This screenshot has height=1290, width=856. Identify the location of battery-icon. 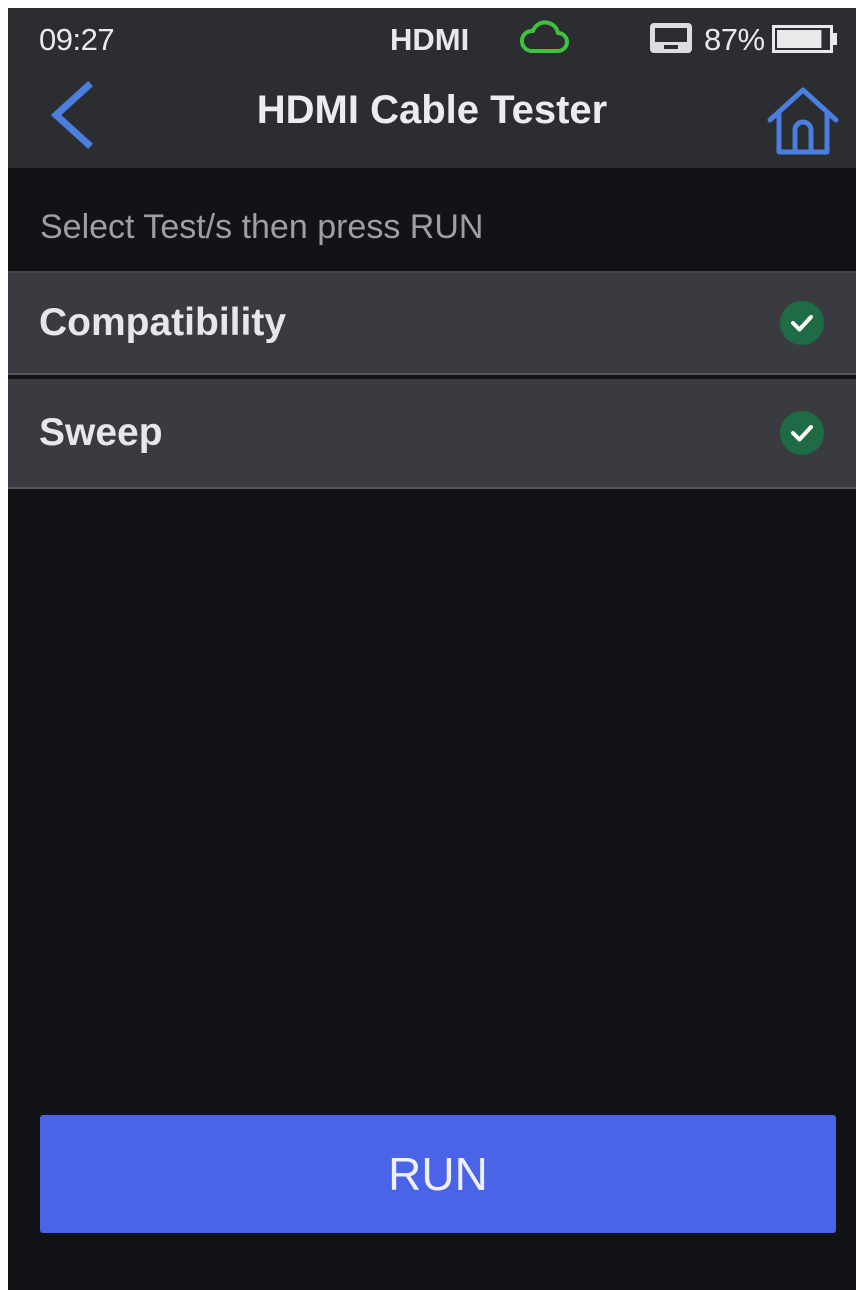
(804, 39).